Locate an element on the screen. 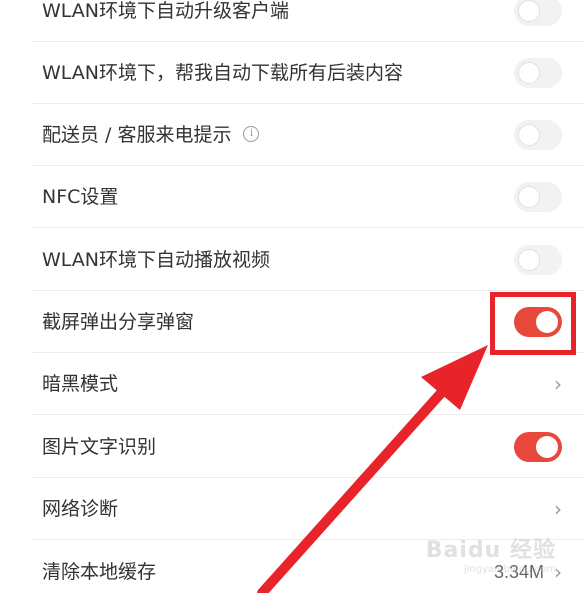  watermark-text: Baidu 经验 is located at coordinates (490, 550).